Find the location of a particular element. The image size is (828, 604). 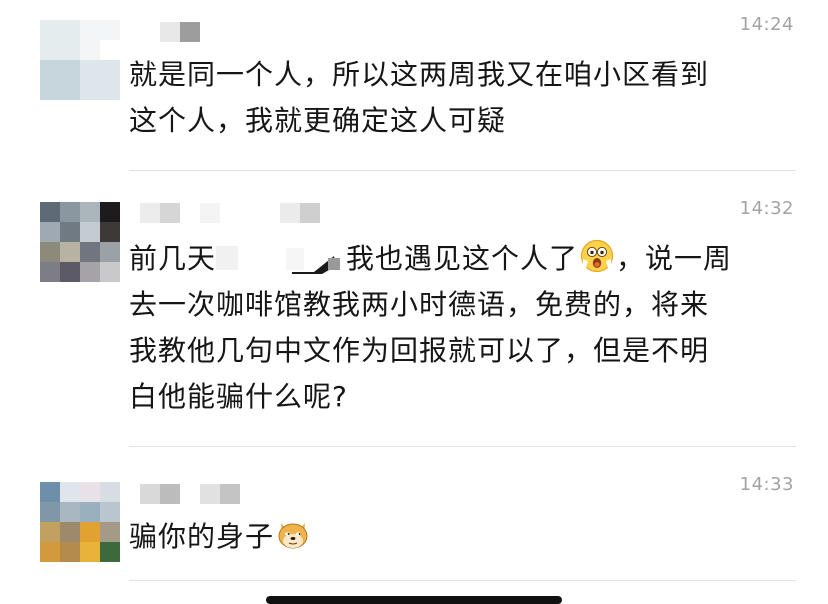

shocked-face-emoji is located at coordinates (597, 256).